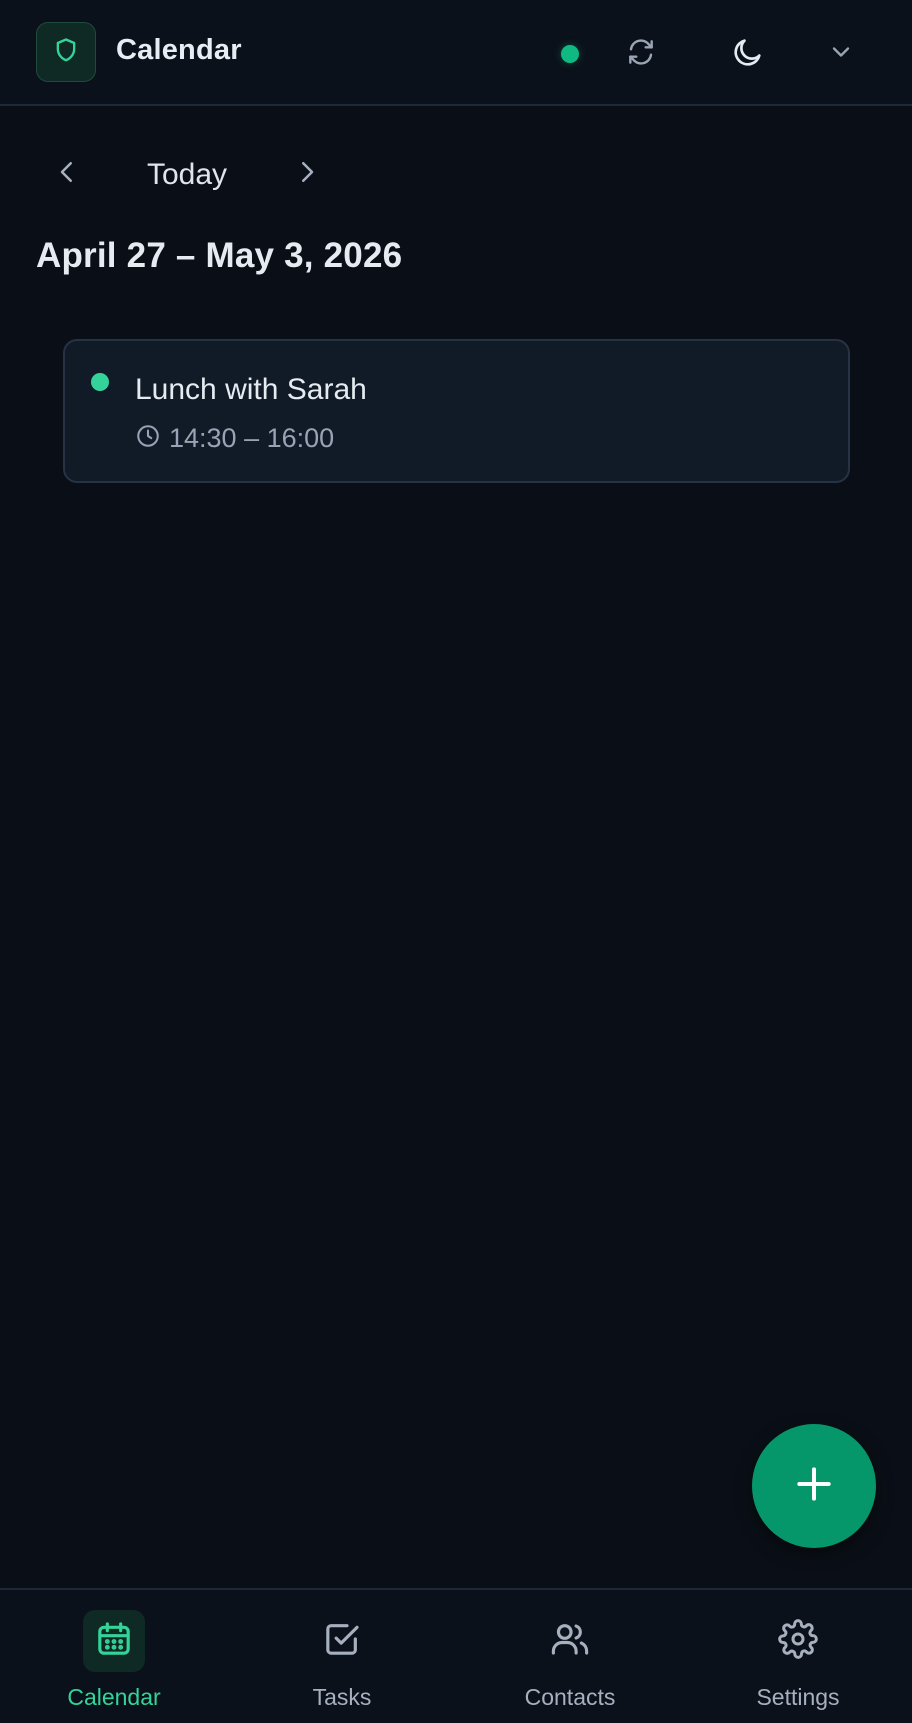 This screenshot has width=912, height=1723. I want to click on shield-icon, so click(66, 52).